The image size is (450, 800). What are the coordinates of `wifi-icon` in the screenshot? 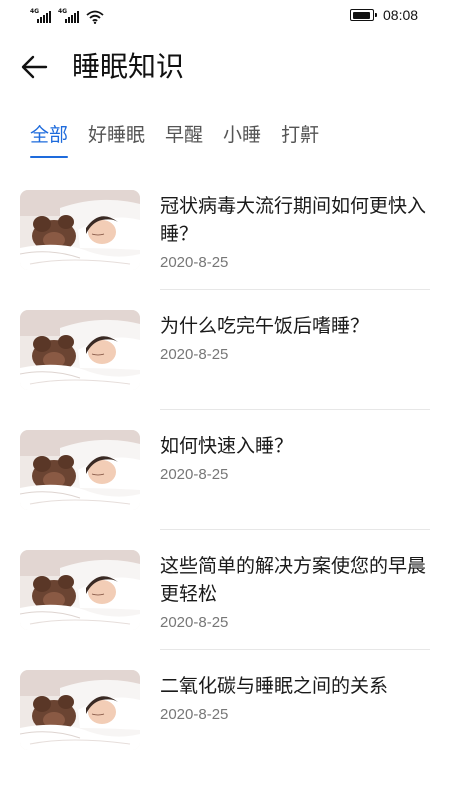 It's located at (95, 16).